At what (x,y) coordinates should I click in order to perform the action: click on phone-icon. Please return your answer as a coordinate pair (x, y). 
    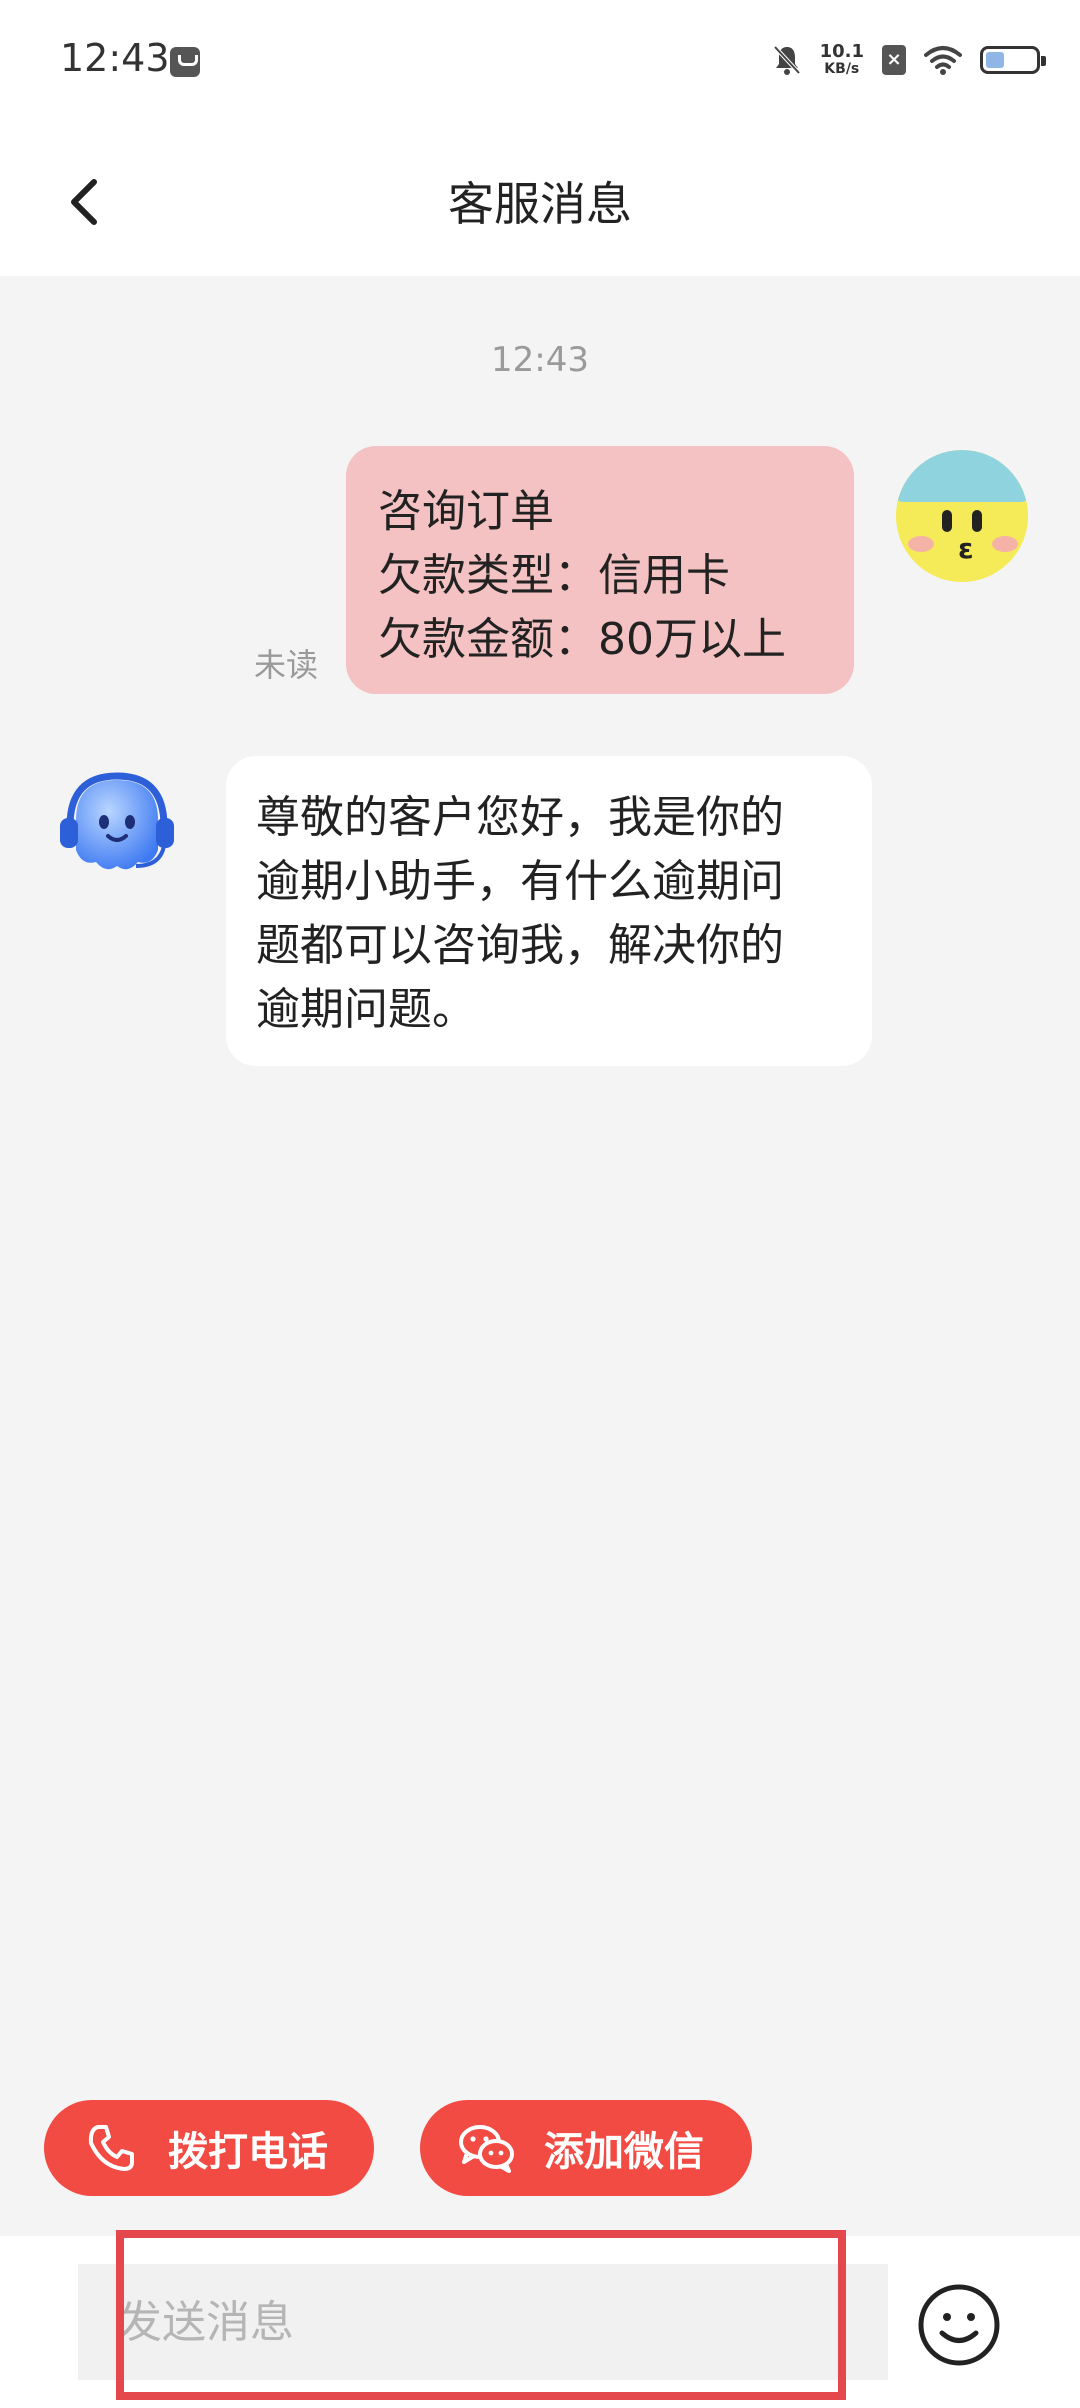
    Looking at the image, I should click on (111, 2148).